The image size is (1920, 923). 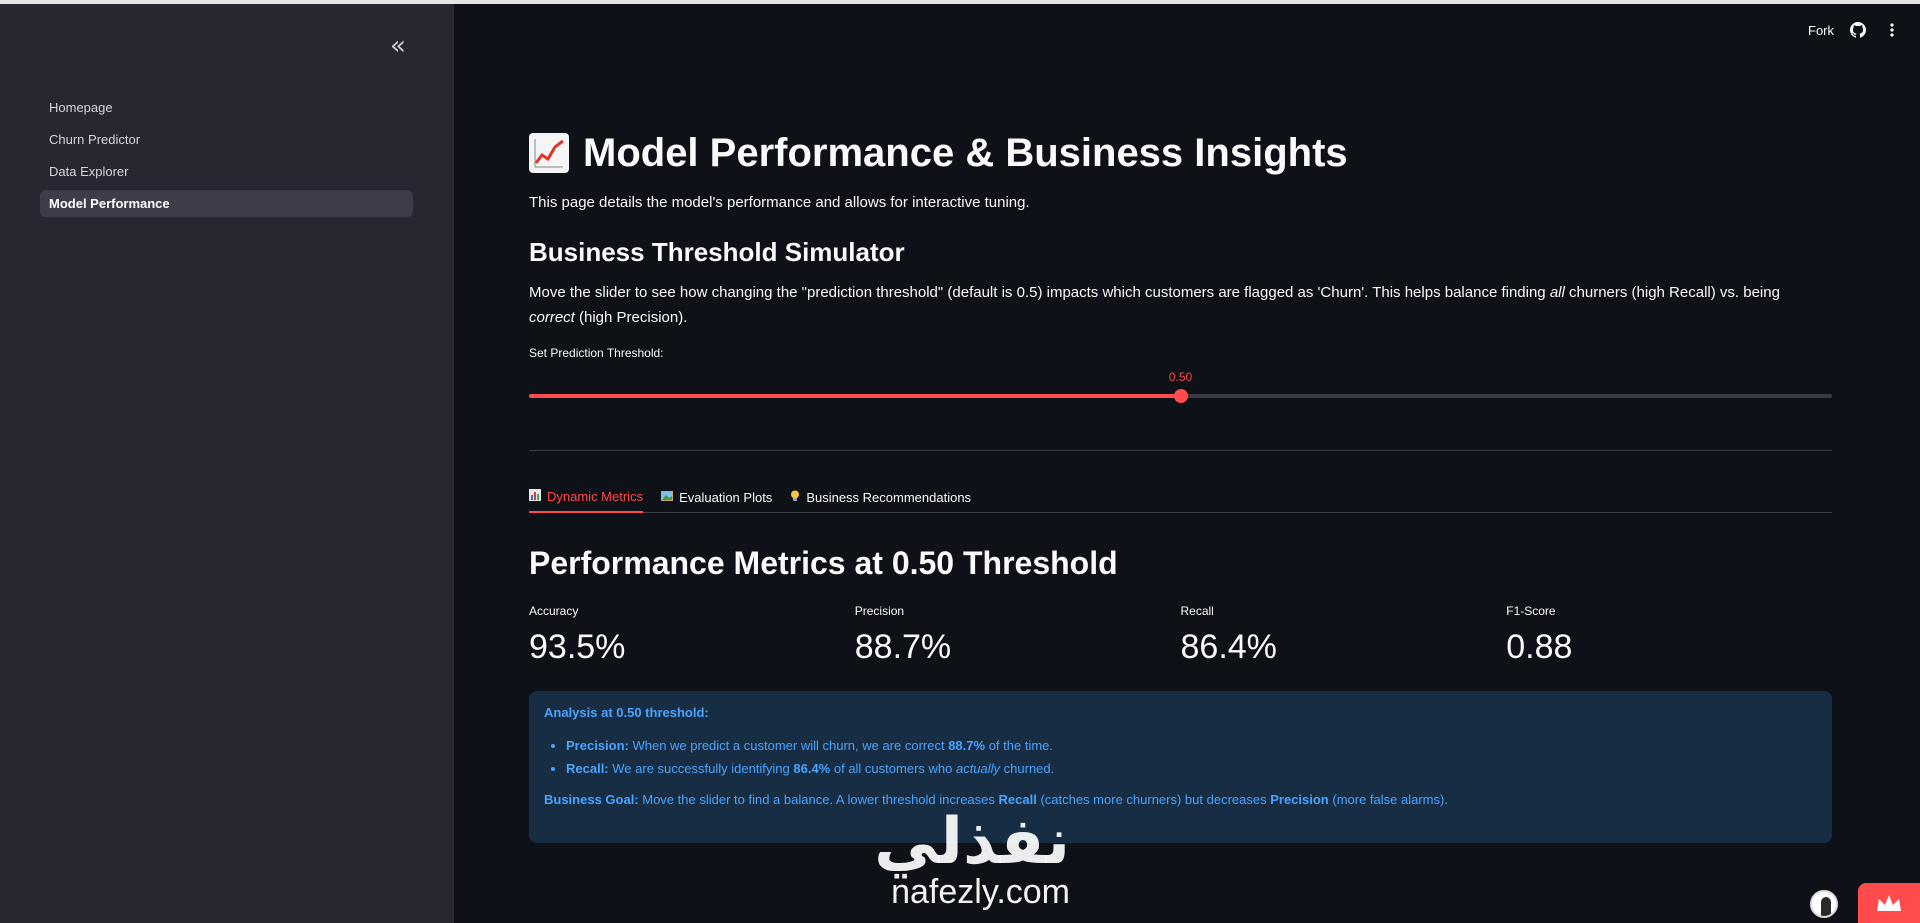 I want to click on chart-increasing-icon, so click(x=549, y=153).